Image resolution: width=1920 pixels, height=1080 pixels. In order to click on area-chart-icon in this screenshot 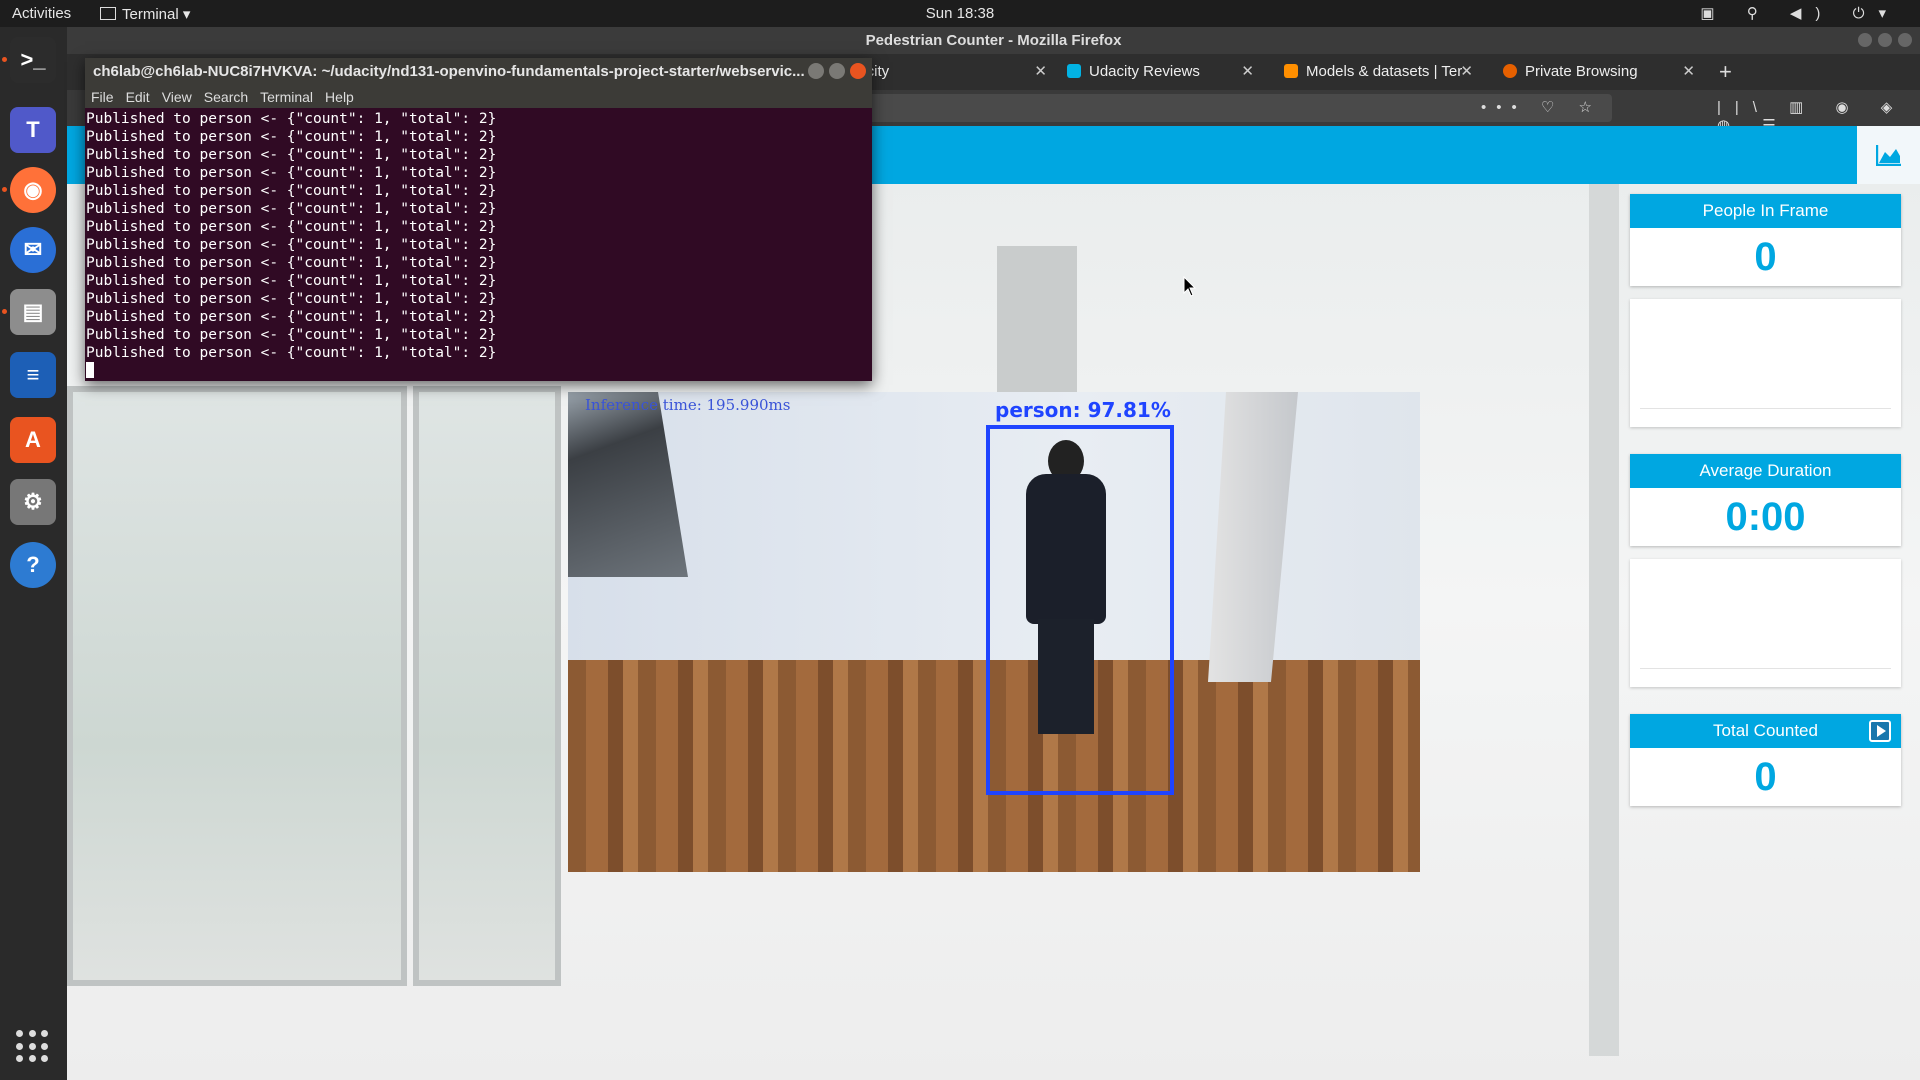, I will do `click(1888, 155)`.